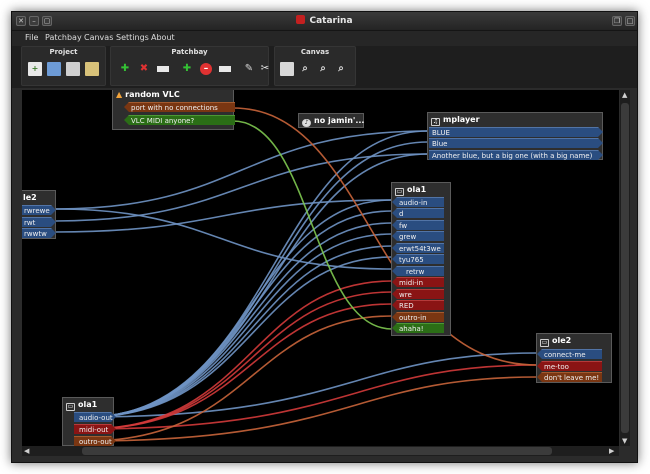 The height and width of the screenshot is (474, 650). I want to click on port-rwwtw: rwwtw, so click(39, 233).